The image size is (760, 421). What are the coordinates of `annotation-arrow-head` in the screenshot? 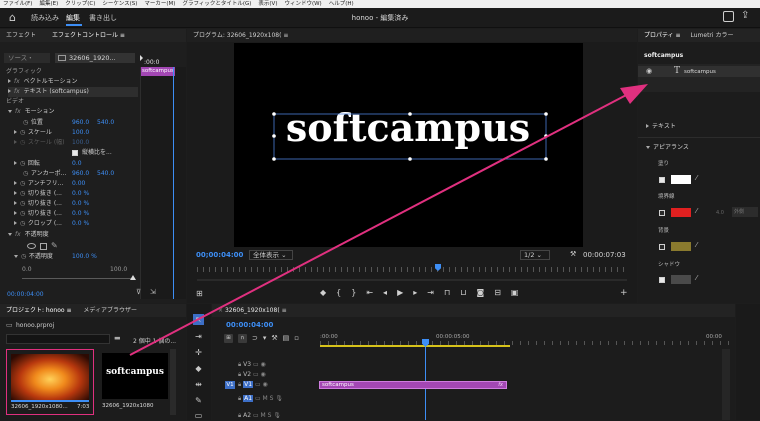 It's located at (634, 94).